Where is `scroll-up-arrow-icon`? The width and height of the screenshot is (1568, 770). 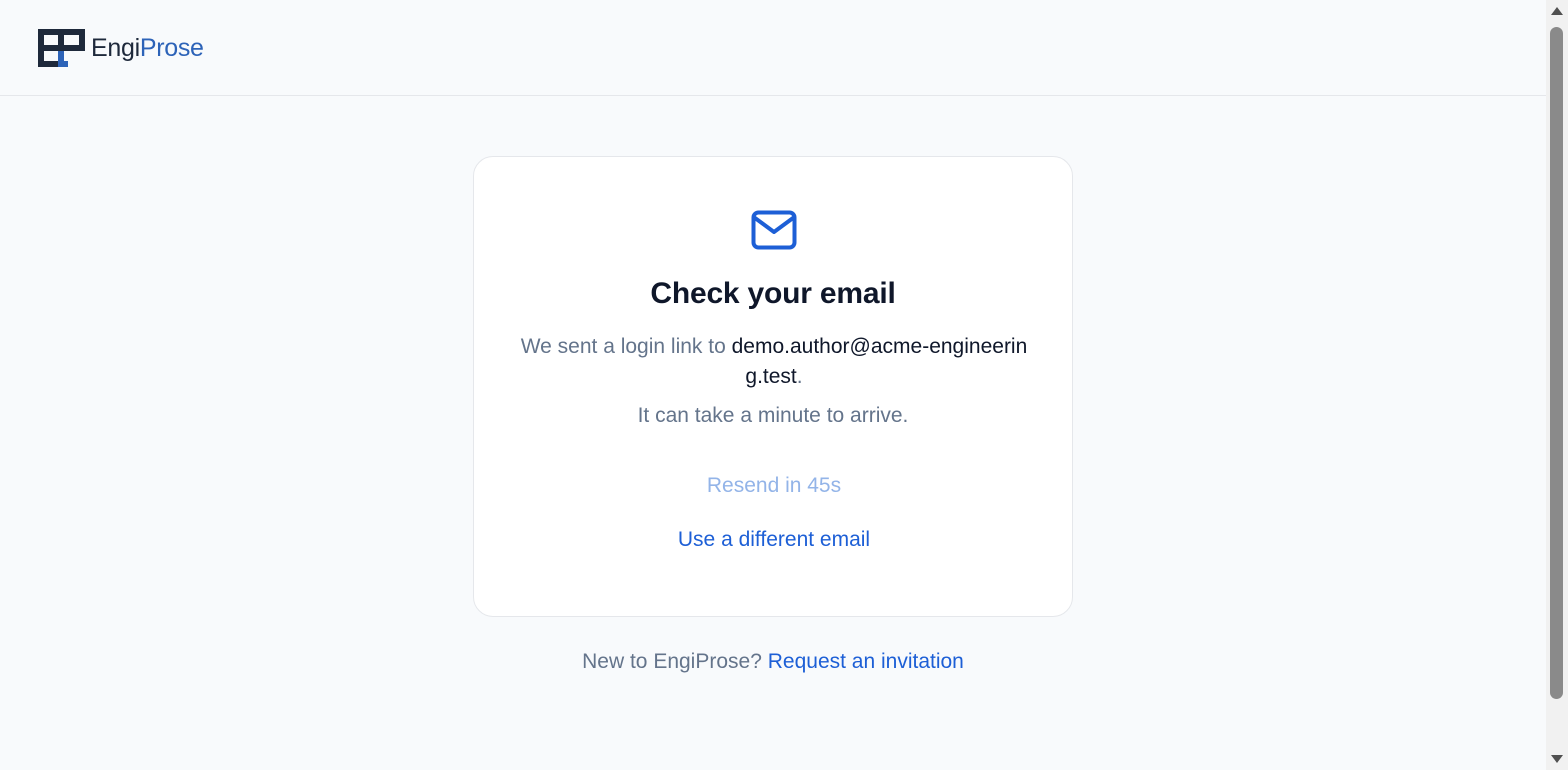
scroll-up-arrow-icon is located at coordinates (1557, 11).